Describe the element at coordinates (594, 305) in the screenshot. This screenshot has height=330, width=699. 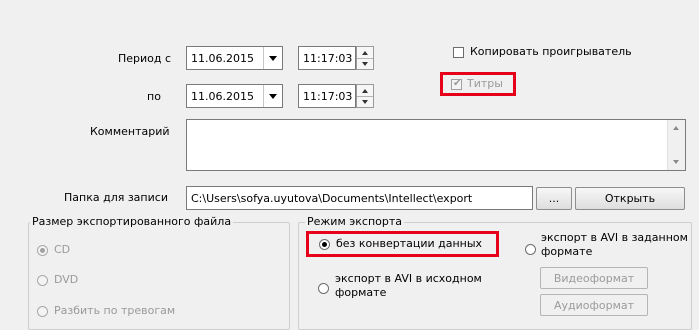
I see `audio-format-button: Аудиоформат` at that location.